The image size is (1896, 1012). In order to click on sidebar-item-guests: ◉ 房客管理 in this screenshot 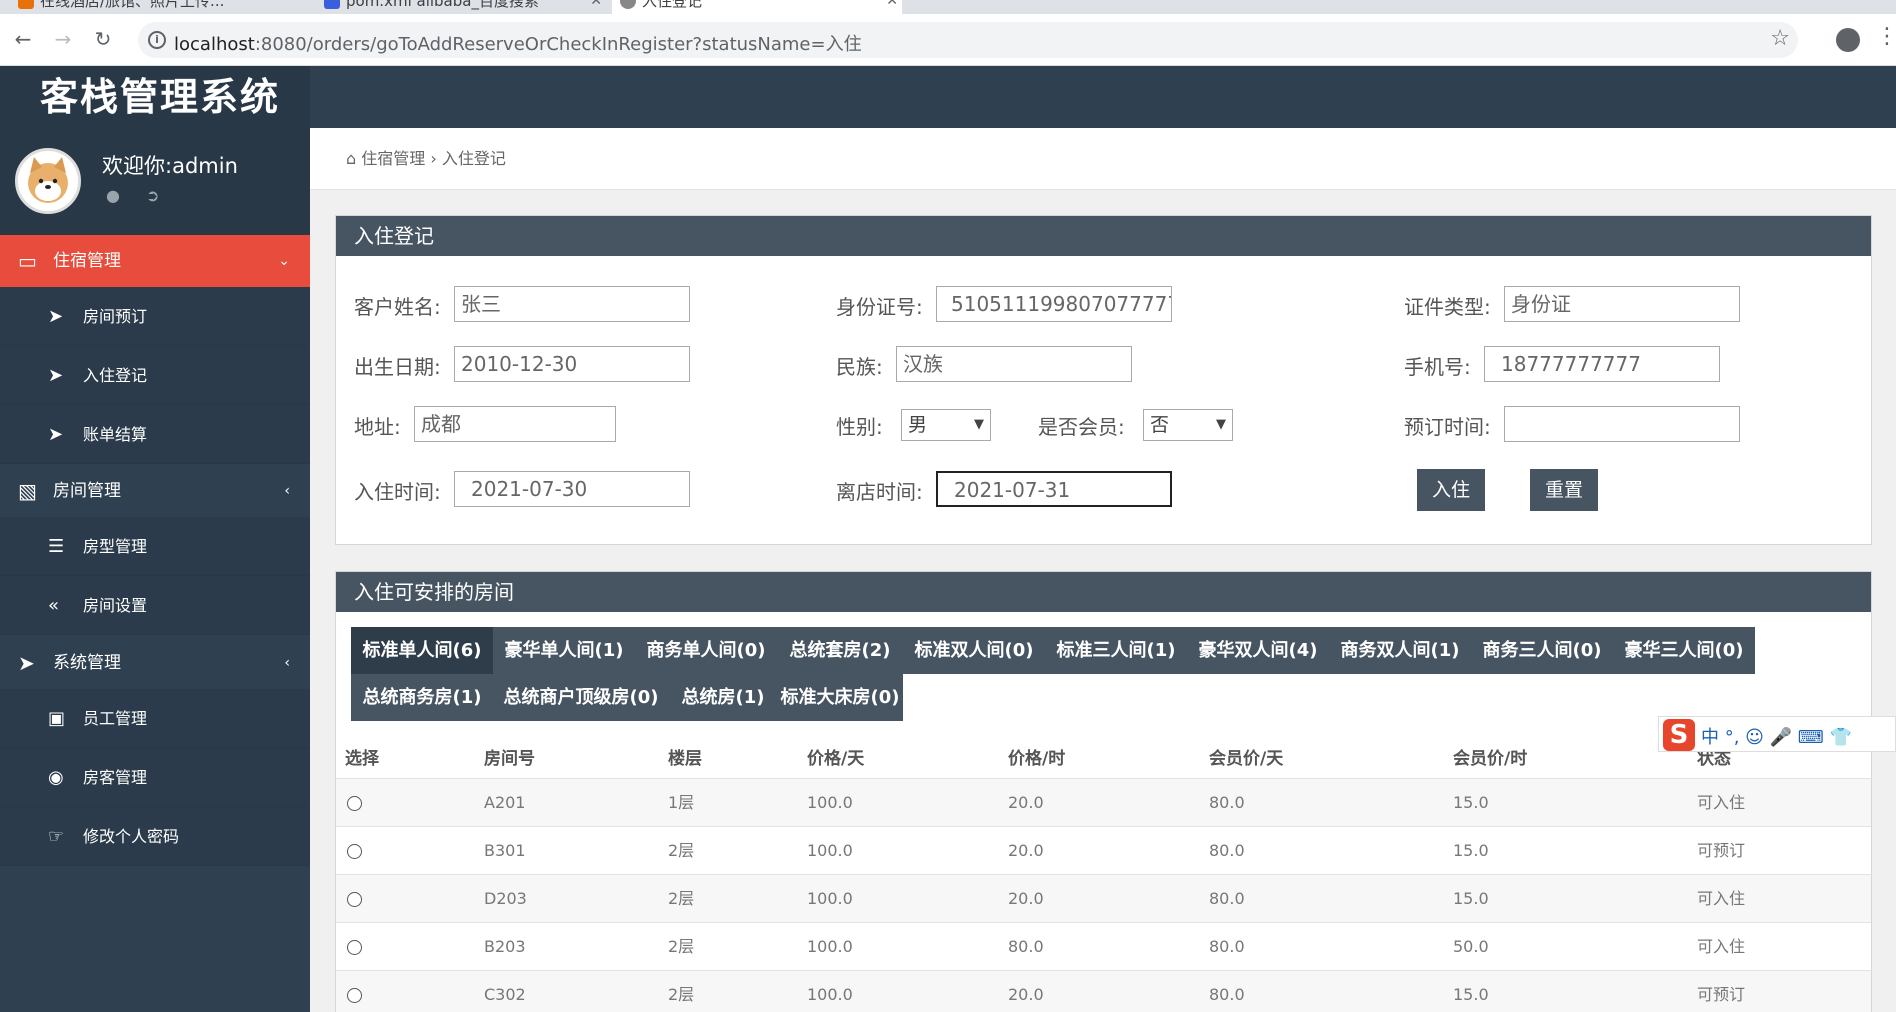, I will do `click(155, 777)`.